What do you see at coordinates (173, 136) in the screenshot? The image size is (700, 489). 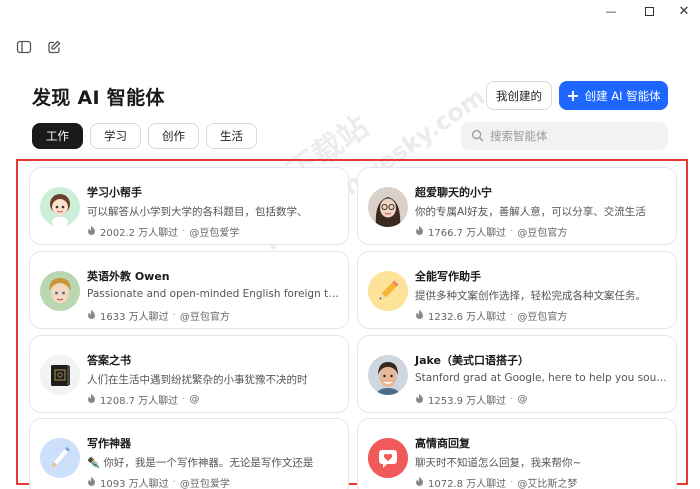 I see `tab-create: 创作` at bounding box center [173, 136].